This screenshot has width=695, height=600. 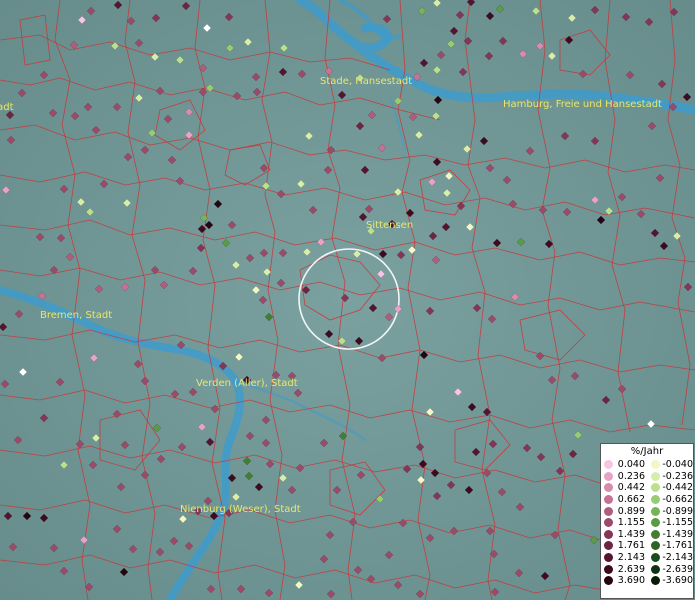 What do you see at coordinates (366, 81) in the screenshot?
I see `city-label-stade: Stade, Hansestadt` at bounding box center [366, 81].